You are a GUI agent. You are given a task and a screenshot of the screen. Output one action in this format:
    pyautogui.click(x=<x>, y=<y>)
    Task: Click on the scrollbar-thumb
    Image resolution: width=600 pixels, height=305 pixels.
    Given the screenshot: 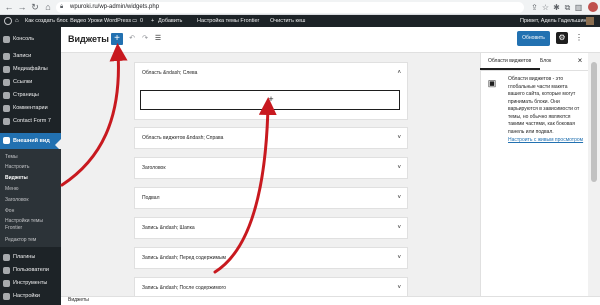 What is the action you would take?
    pyautogui.click(x=594, y=122)
    